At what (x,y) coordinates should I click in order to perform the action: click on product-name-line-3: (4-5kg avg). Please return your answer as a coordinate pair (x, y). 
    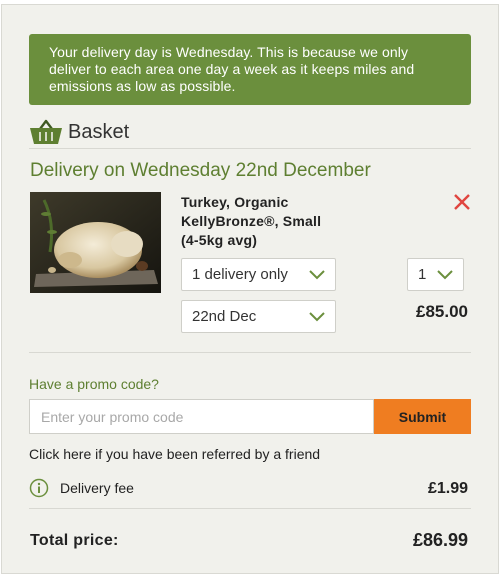
    Looking at the image, I should click on (219, 240).